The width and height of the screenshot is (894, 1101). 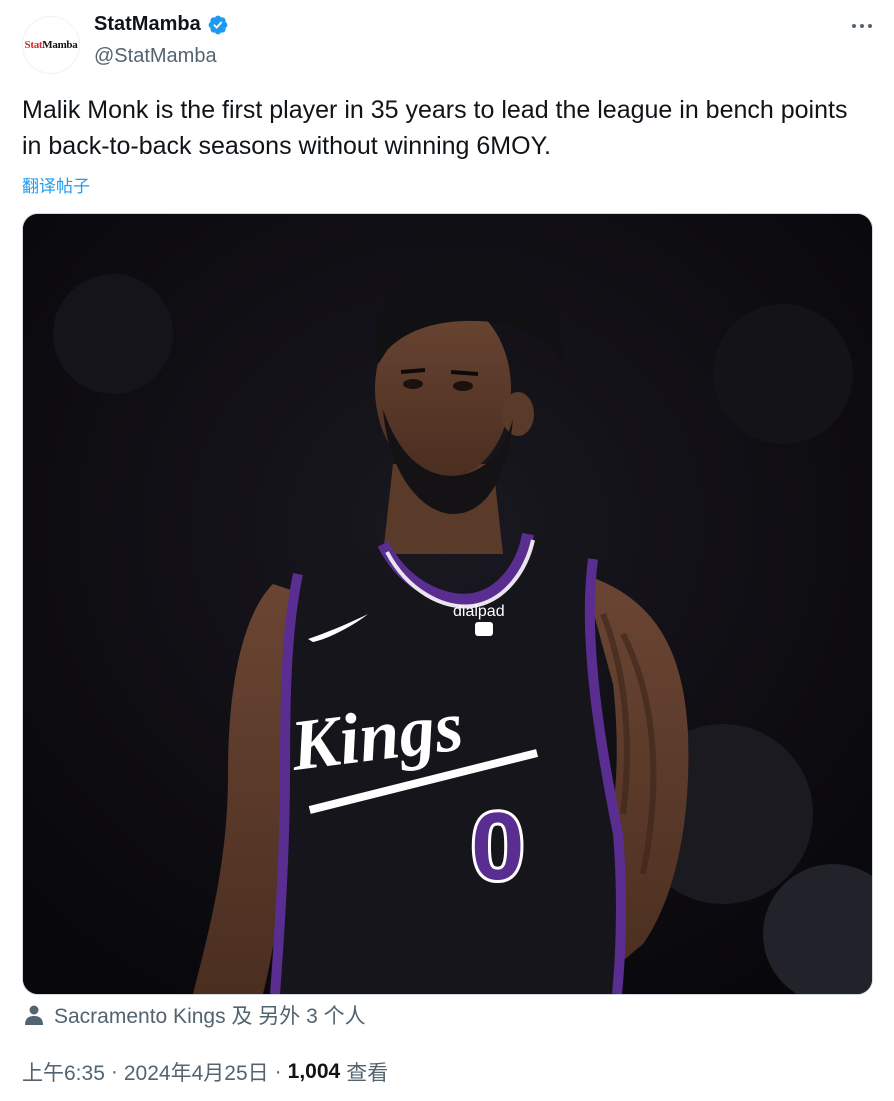 I want to click on author-display-name: StatMamba, so click(x=147, y=24).